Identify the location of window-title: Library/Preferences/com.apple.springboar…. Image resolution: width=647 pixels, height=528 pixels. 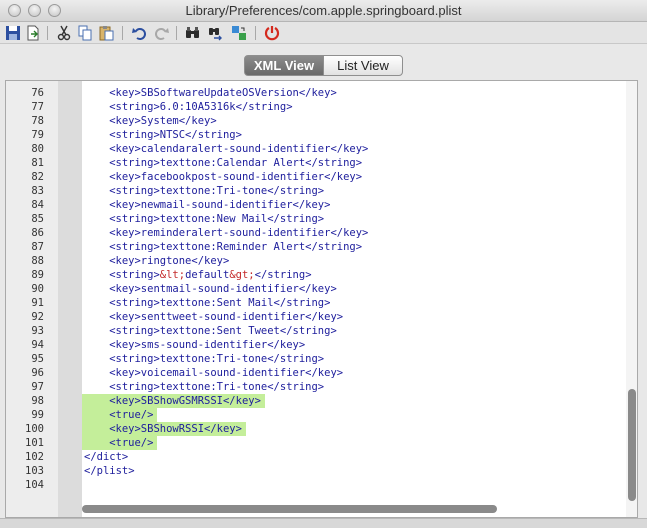
(323, 10).